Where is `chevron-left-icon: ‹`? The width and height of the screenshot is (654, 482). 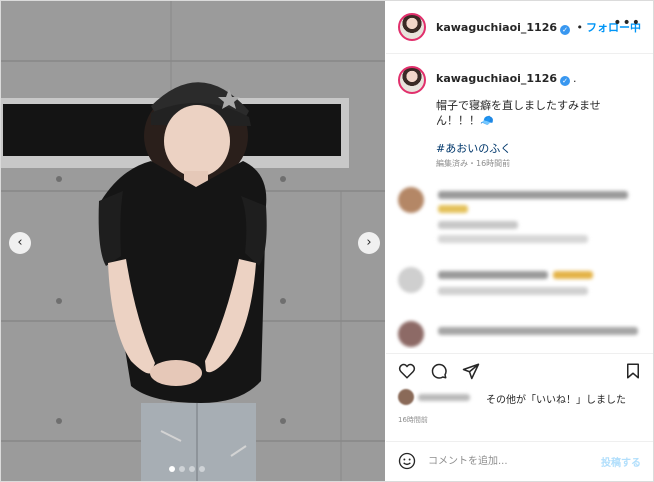
chevron-left-icon: ‹ is located at coordinates (20, 242).